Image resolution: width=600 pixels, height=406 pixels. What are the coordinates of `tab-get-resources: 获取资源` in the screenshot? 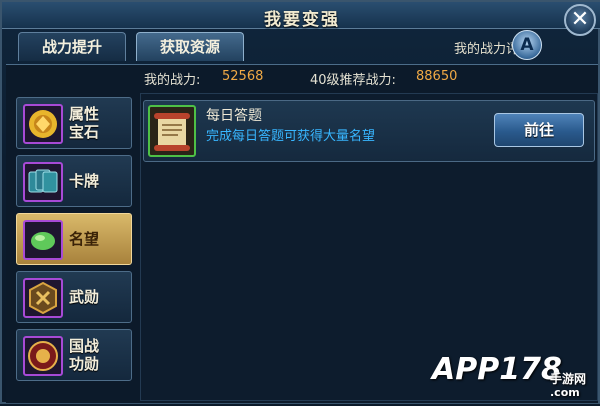 It's located at (190, 46).